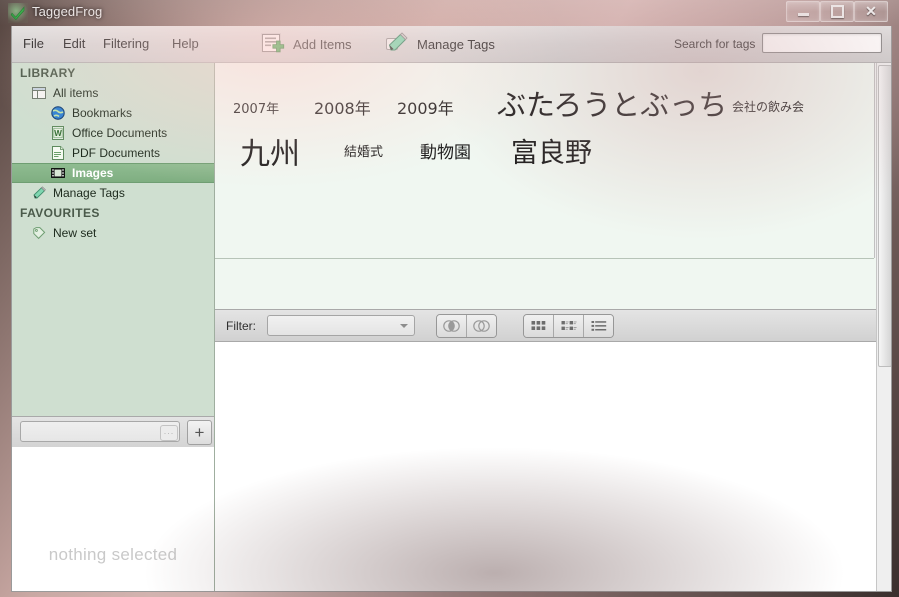 The height and width of the screenshot is (597, 899). I want to click on filter-and-button, so click(452, 326).